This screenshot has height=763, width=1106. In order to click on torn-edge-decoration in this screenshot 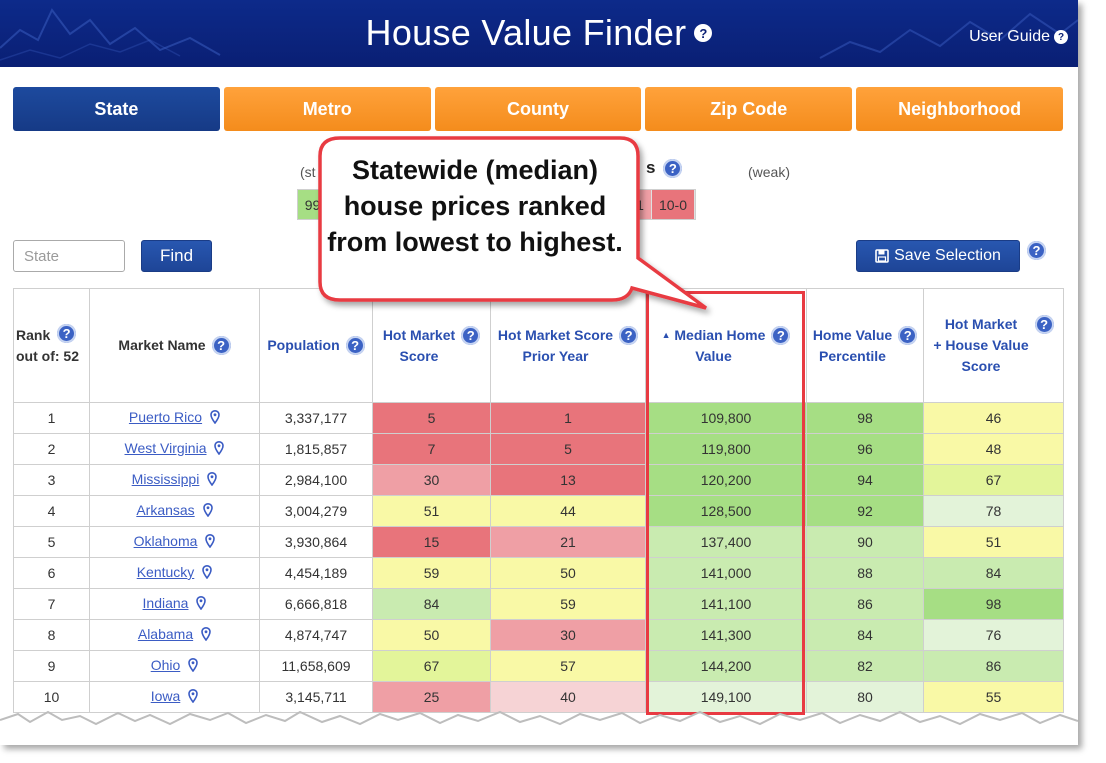, I will do `click(539, 727)`.